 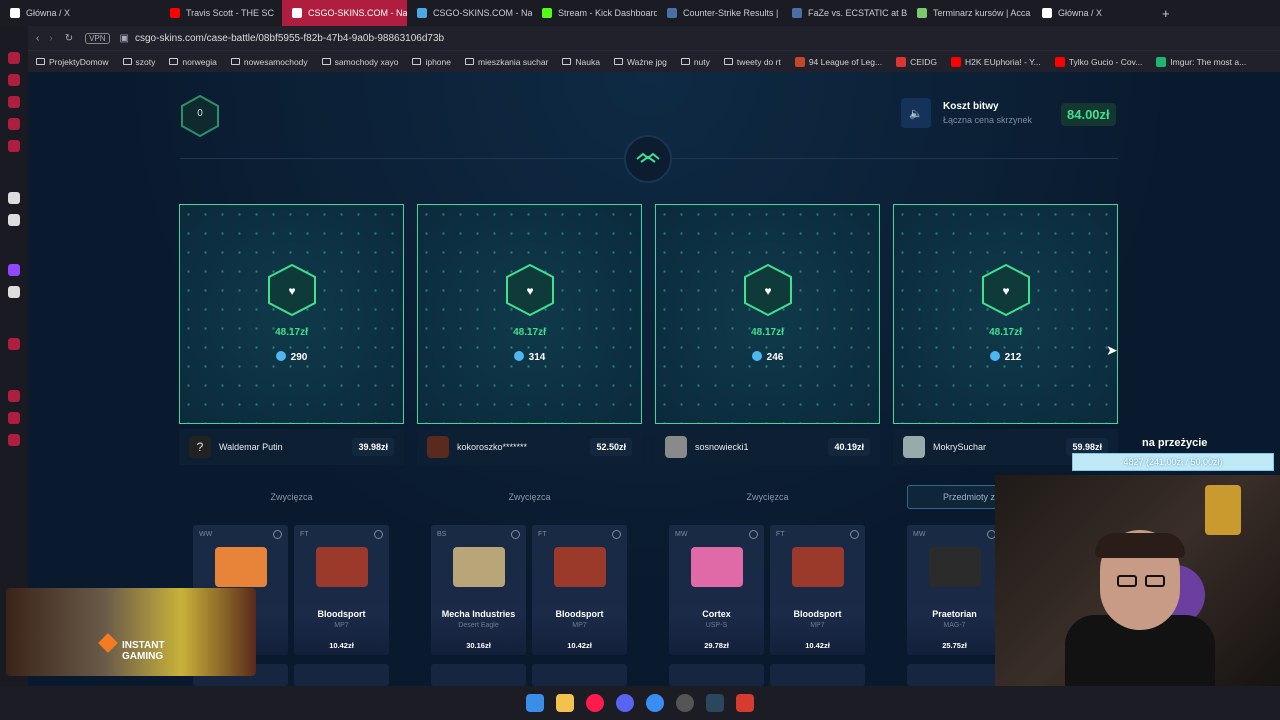 I want to click on faceit-icon, so click(x=745, y=703).